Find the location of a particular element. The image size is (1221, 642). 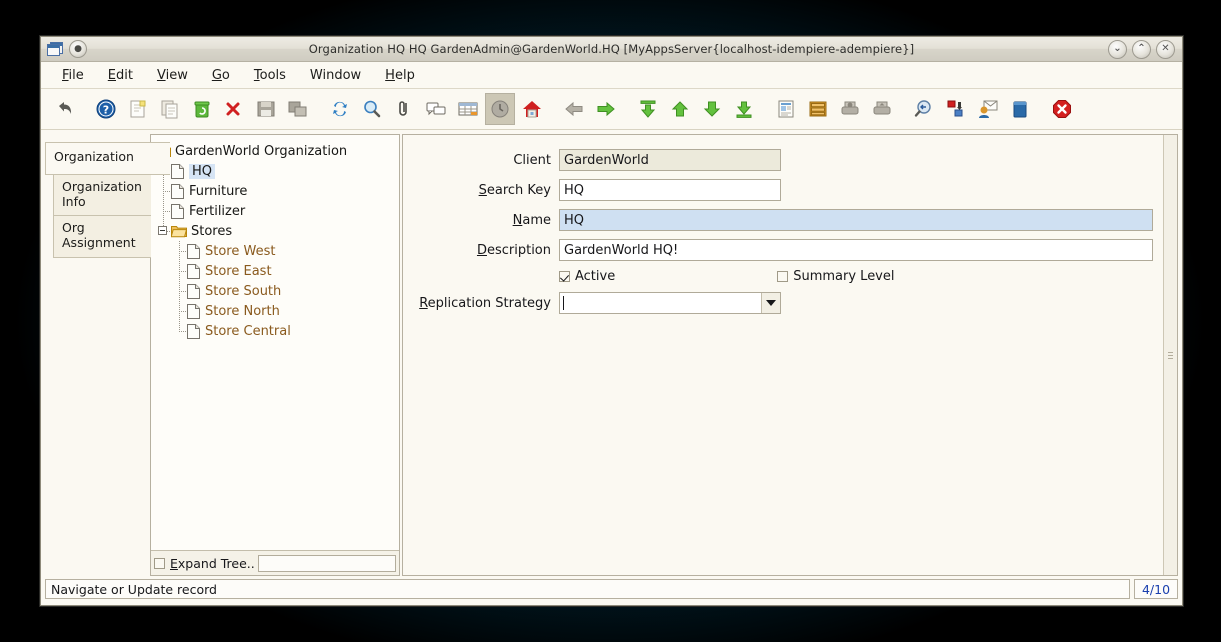

collapse-minus-icon is located at coordinates (162, 230).